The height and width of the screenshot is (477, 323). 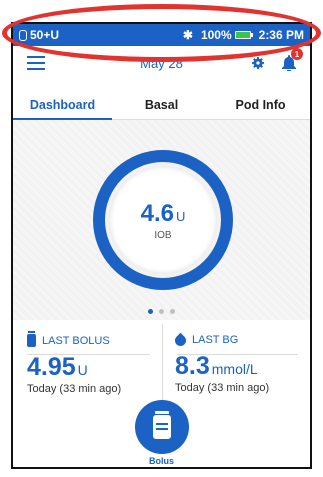 What do you see at coordinates (23, 35) in the screenshot?
I see `pod-icon` at bounding box center [23, 35].